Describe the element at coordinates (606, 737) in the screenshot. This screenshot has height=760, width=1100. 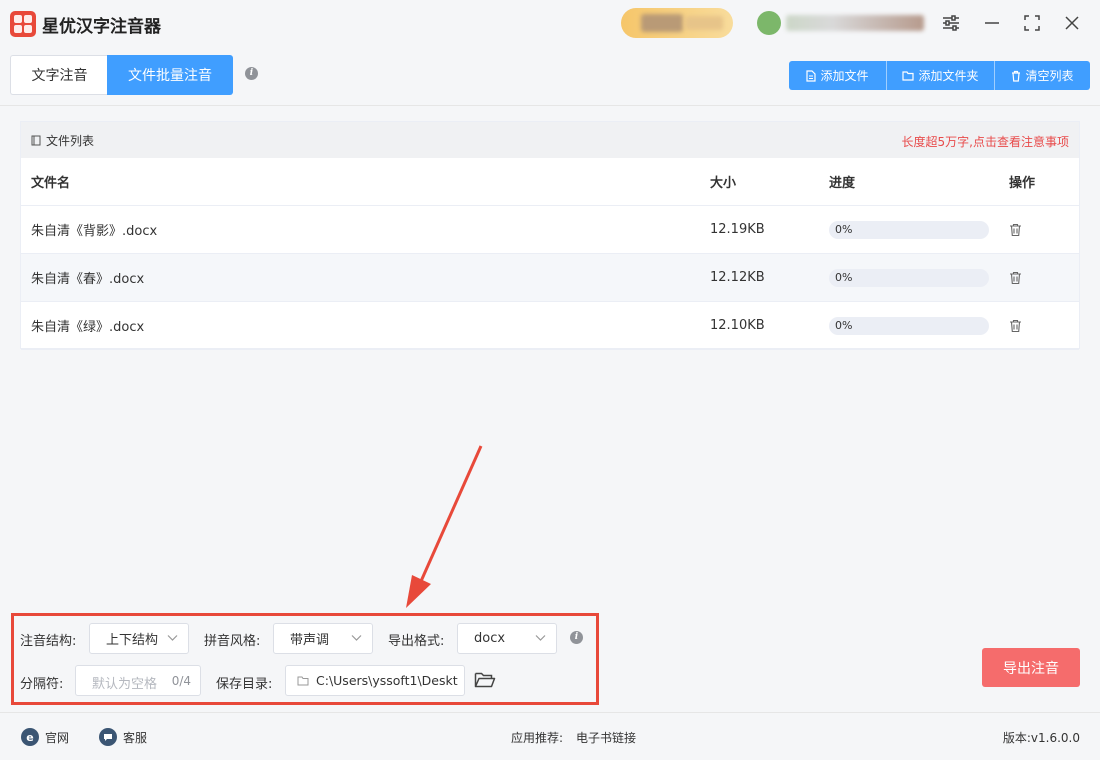
I see `ebook-link: 电子书链接` at that location.